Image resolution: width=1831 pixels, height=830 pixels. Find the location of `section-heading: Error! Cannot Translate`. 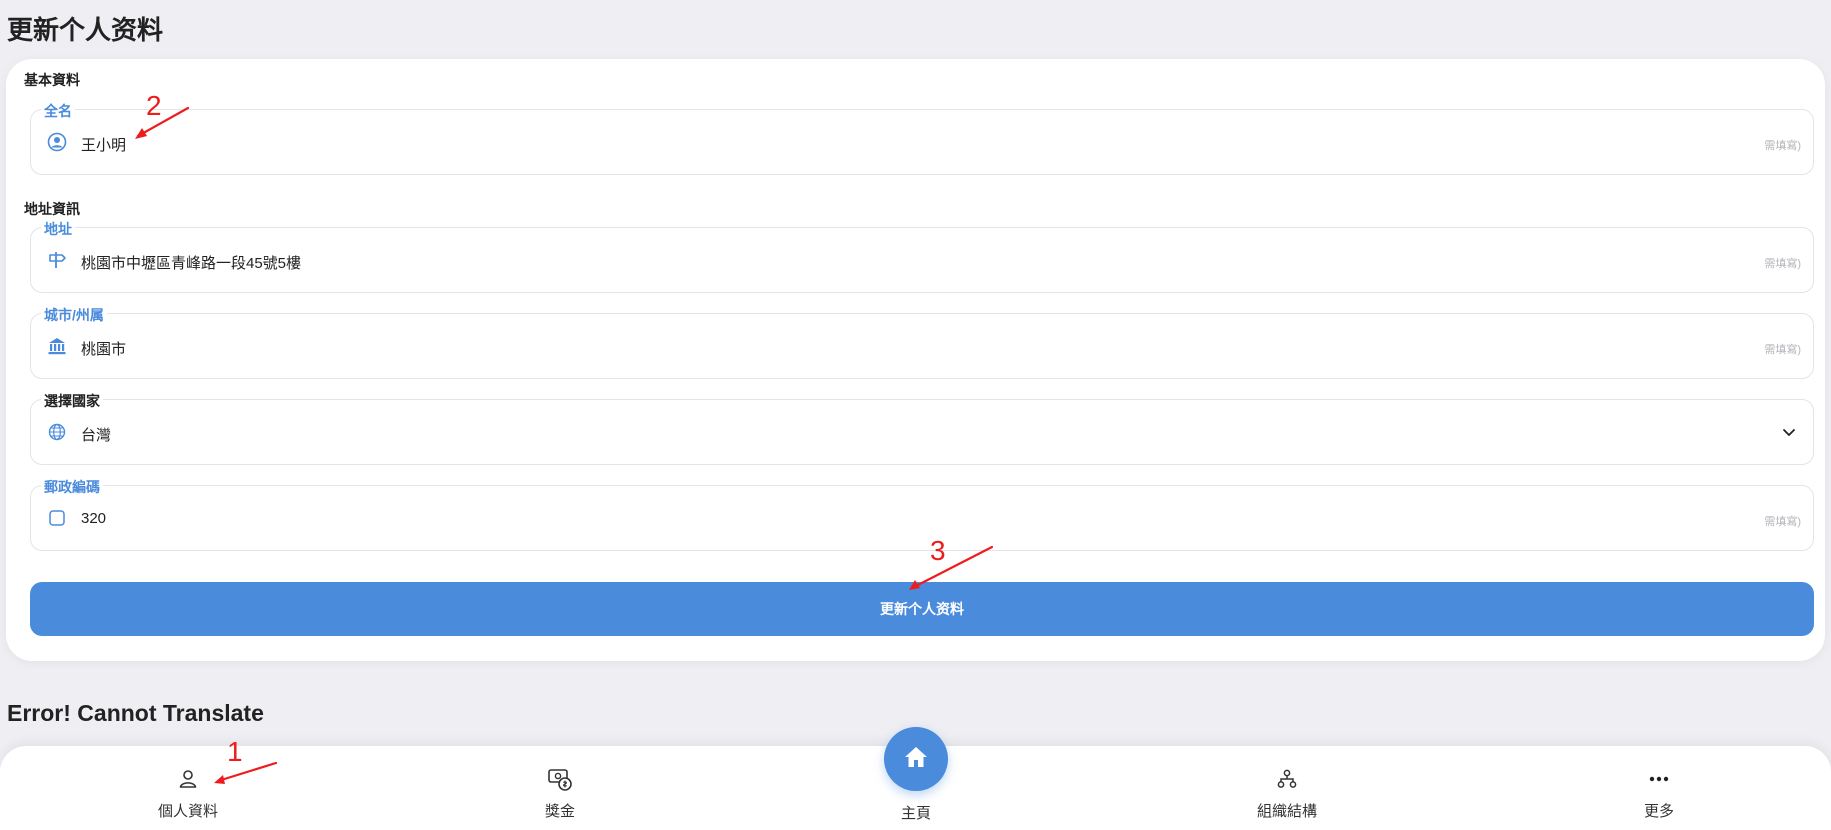

section-heading: Error! Cannot Translate is located at coordinates (135, 713).